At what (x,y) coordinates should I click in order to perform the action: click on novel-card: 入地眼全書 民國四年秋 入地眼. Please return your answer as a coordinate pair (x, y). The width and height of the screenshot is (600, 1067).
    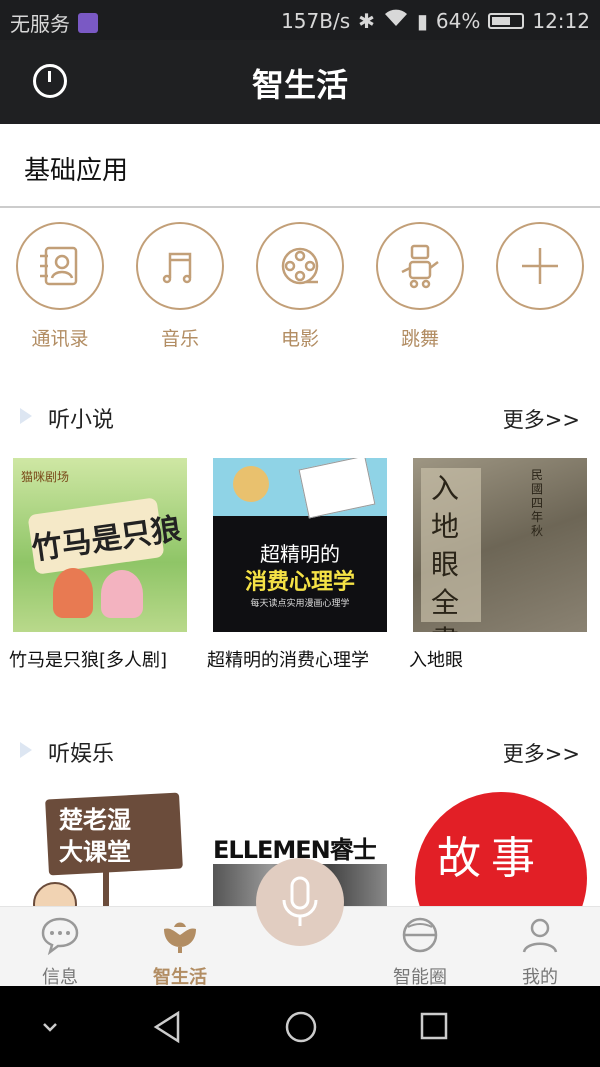
    Looking at the image, I should click on (498, 565).